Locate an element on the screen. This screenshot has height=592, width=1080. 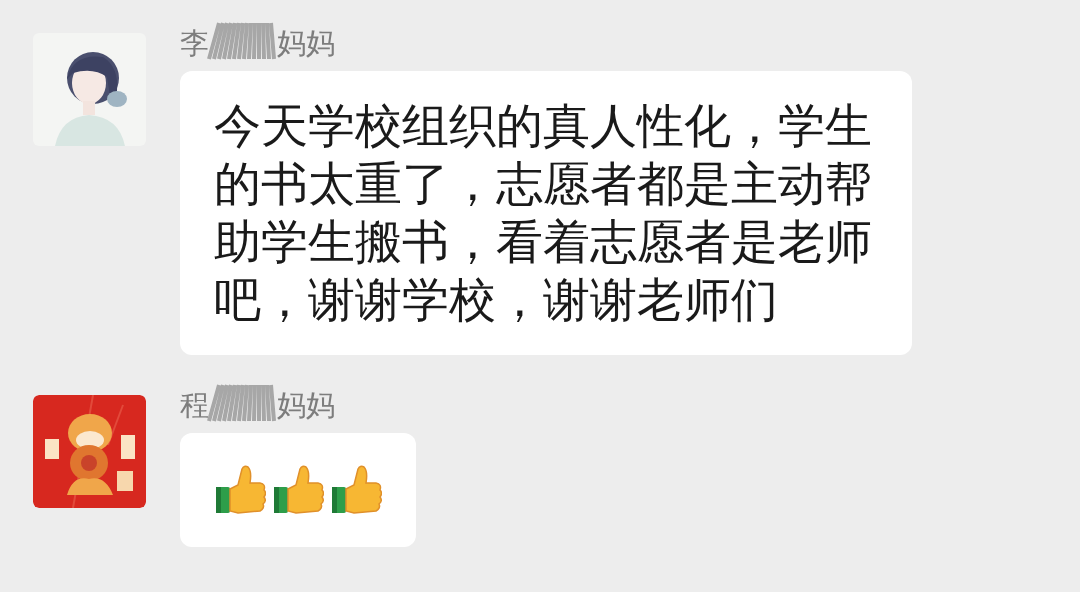
sender-name: 李 is located at coordinates (194, 43).